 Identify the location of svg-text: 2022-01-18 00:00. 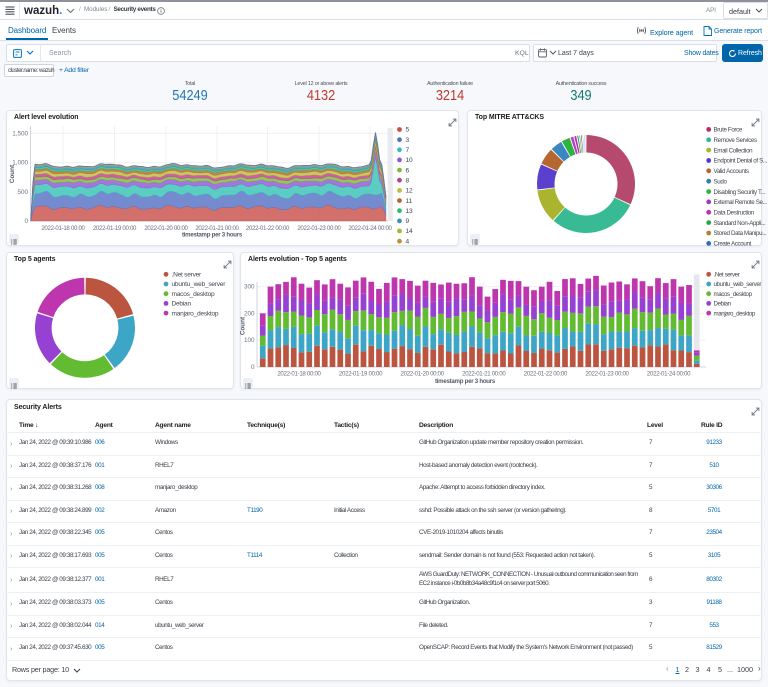
(299, 374).